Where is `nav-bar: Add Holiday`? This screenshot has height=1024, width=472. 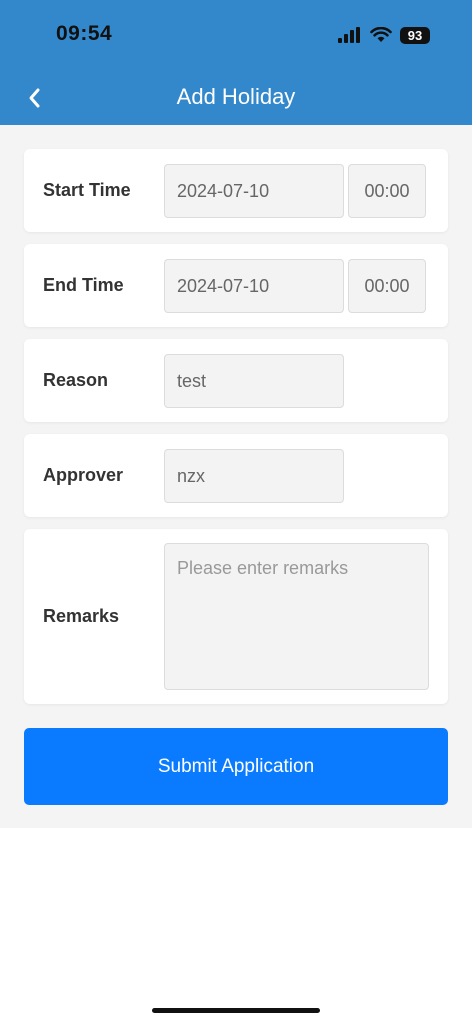 nav-bar: Add Holiday is located at coordinates (236, 97).